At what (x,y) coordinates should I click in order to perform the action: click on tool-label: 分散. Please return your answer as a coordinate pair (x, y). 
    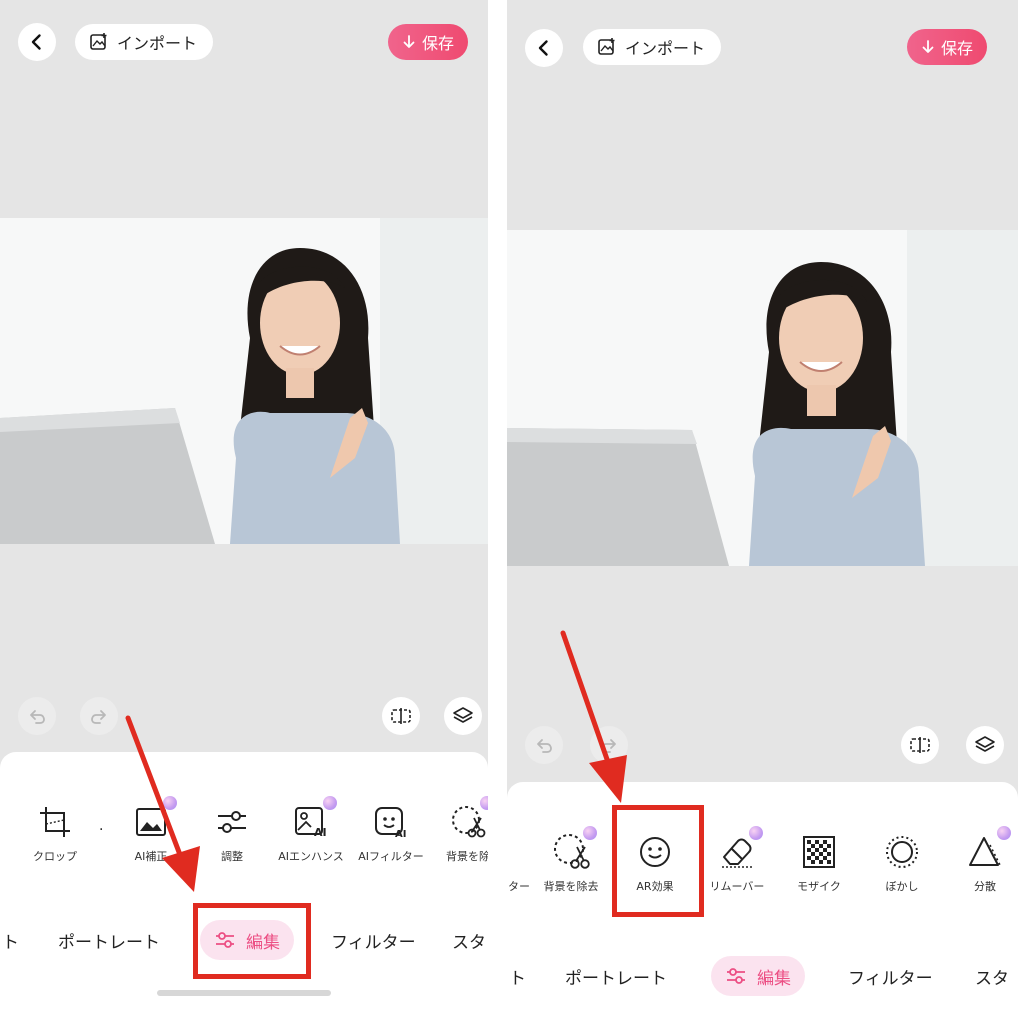
    Looking at the image, I should click on (985, 886).